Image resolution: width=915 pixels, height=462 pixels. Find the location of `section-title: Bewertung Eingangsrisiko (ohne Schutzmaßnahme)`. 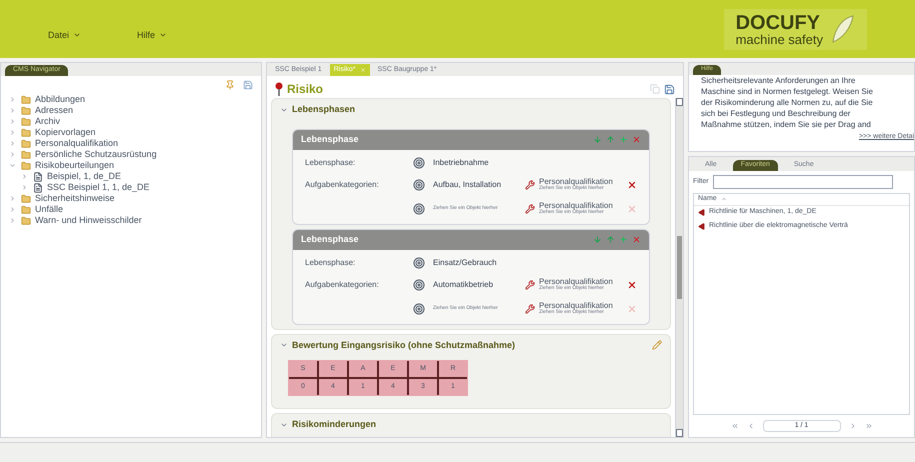

section-title: Bewertung Eingangsrisiko (ohne Schutzmaßnahme) is located at coordinates (404, 345).